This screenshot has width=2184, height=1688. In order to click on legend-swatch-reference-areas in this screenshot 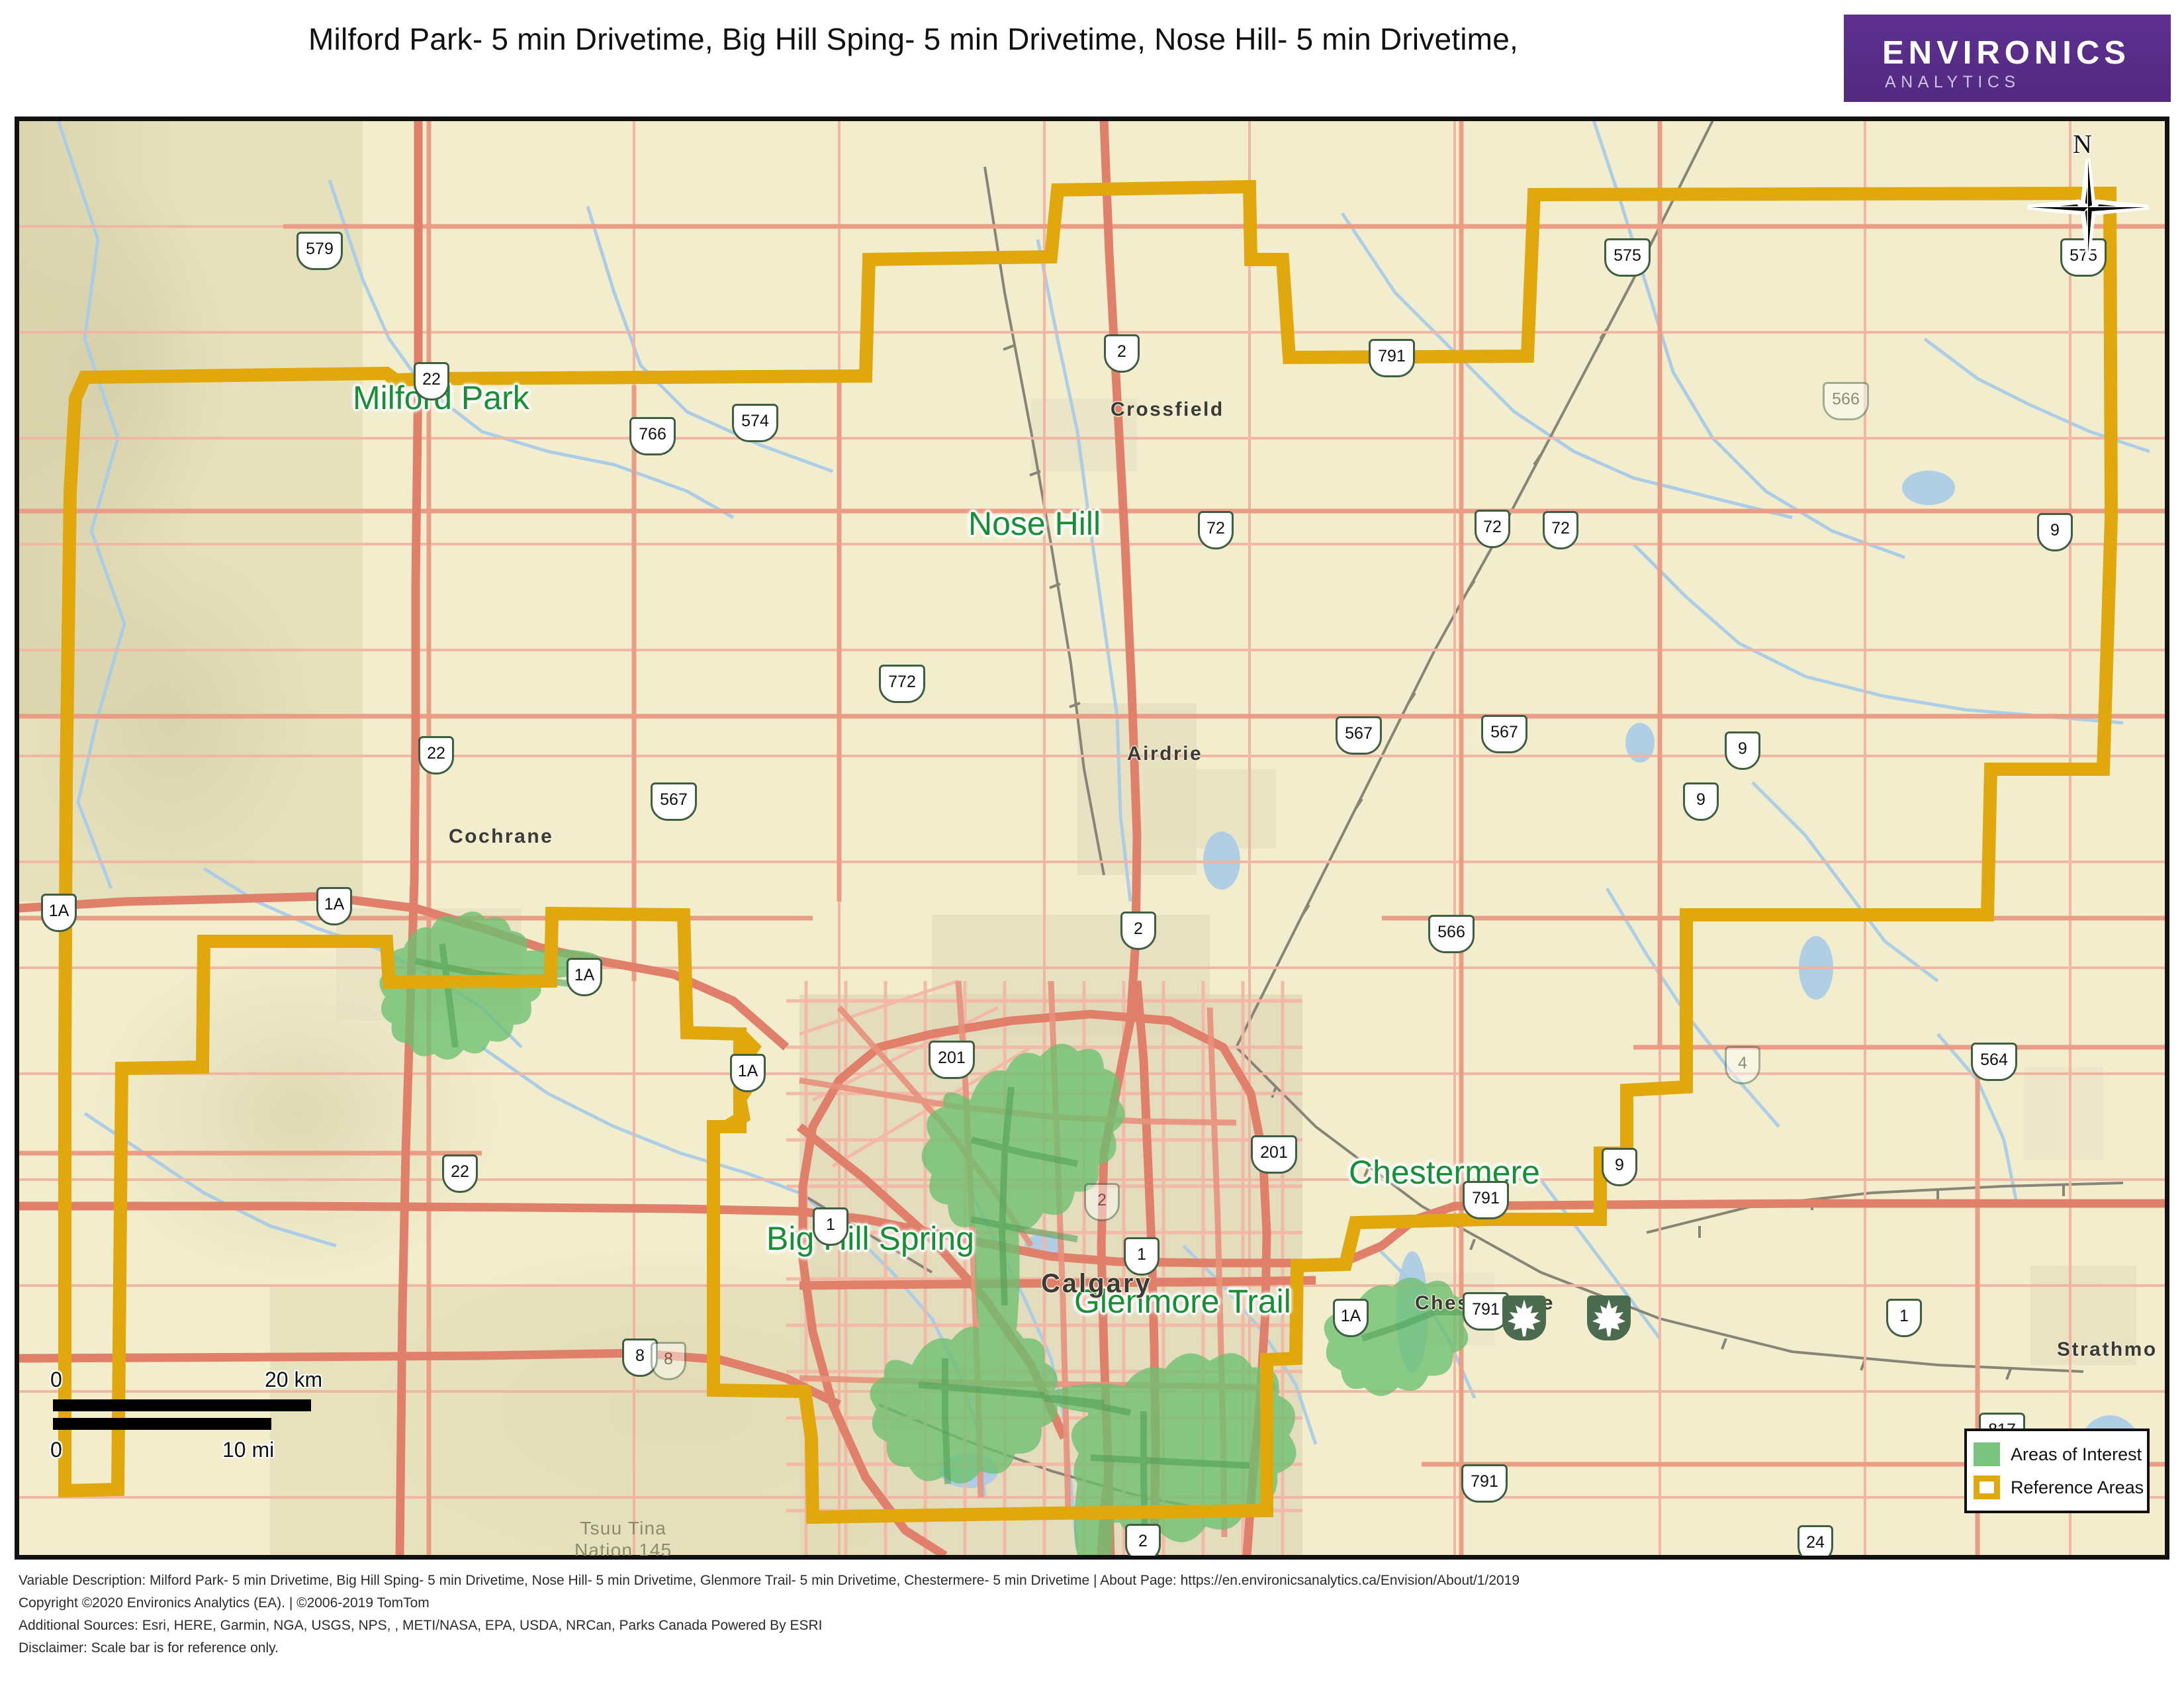, I will do `click(1987, 1487)`.